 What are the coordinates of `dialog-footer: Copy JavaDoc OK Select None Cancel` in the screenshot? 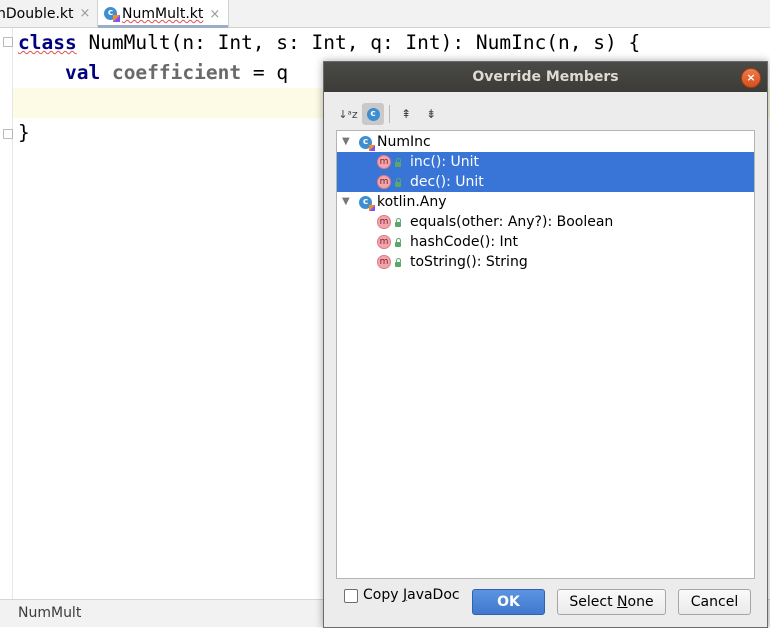 It's located at (545, 603).